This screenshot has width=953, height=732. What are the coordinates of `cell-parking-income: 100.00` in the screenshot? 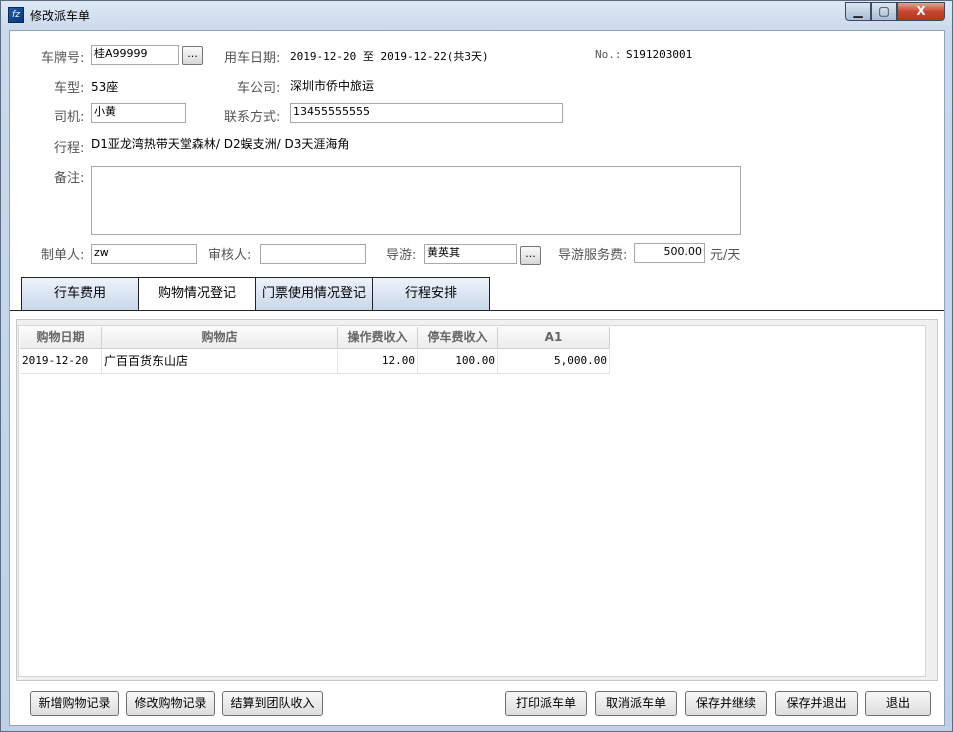 It's located at (458, 362).